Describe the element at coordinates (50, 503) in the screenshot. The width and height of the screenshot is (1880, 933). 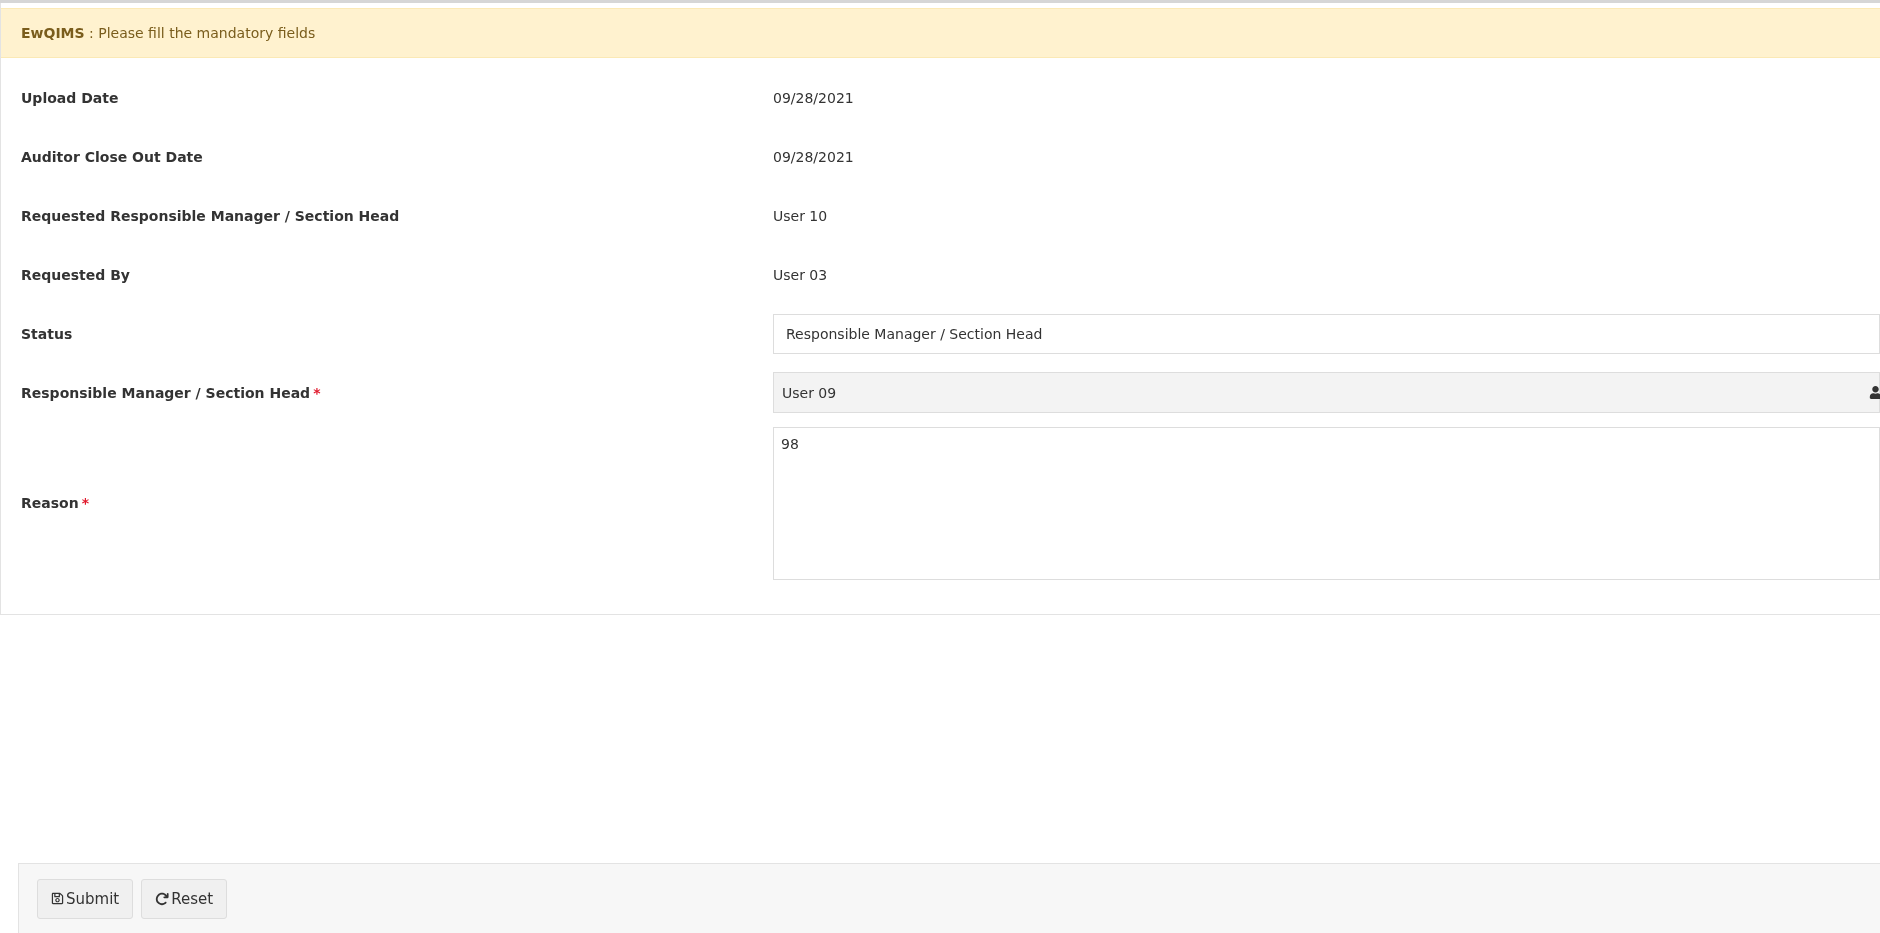
I see `field-label: Reason` at that location.